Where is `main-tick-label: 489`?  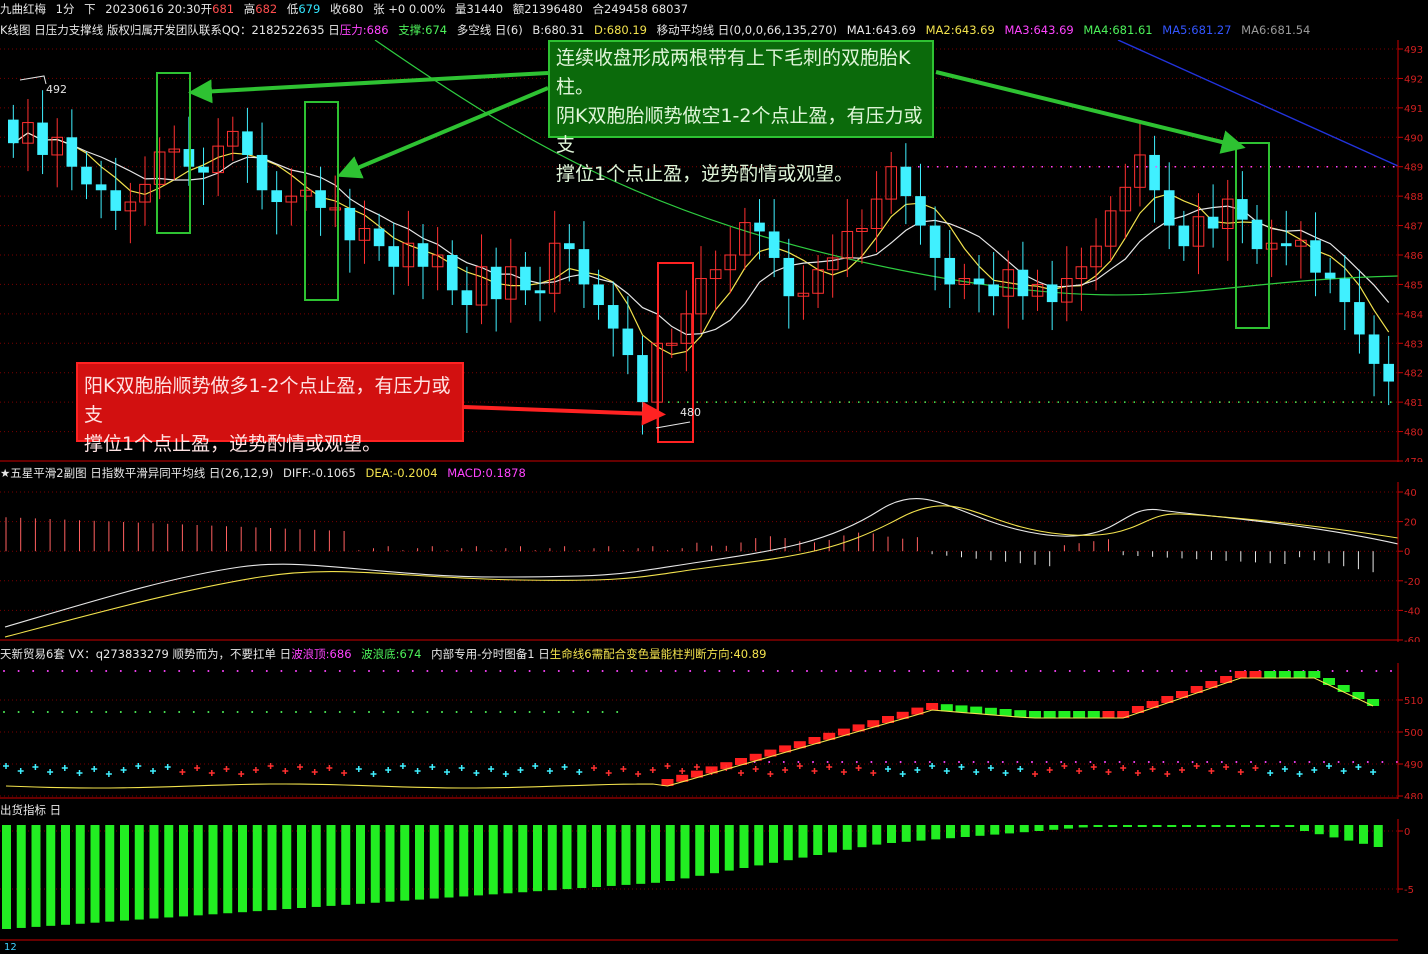
main-tick-label: 489 is located at coordinates (1413, 168).